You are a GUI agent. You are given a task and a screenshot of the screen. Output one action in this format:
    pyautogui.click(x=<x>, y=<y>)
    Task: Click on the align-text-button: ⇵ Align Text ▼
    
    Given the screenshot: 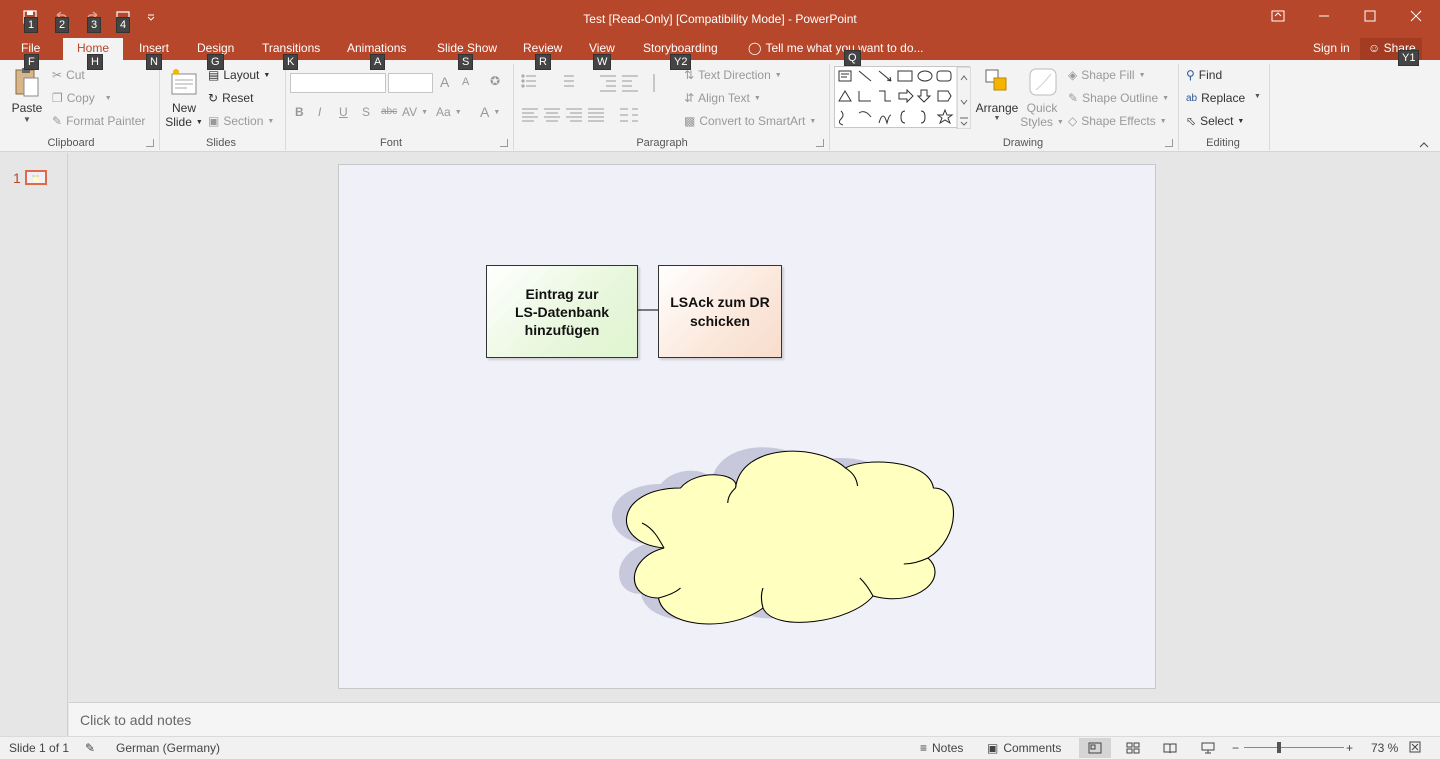 What is the action you would take?
    pyautogui.click(x=722, y=98)
    